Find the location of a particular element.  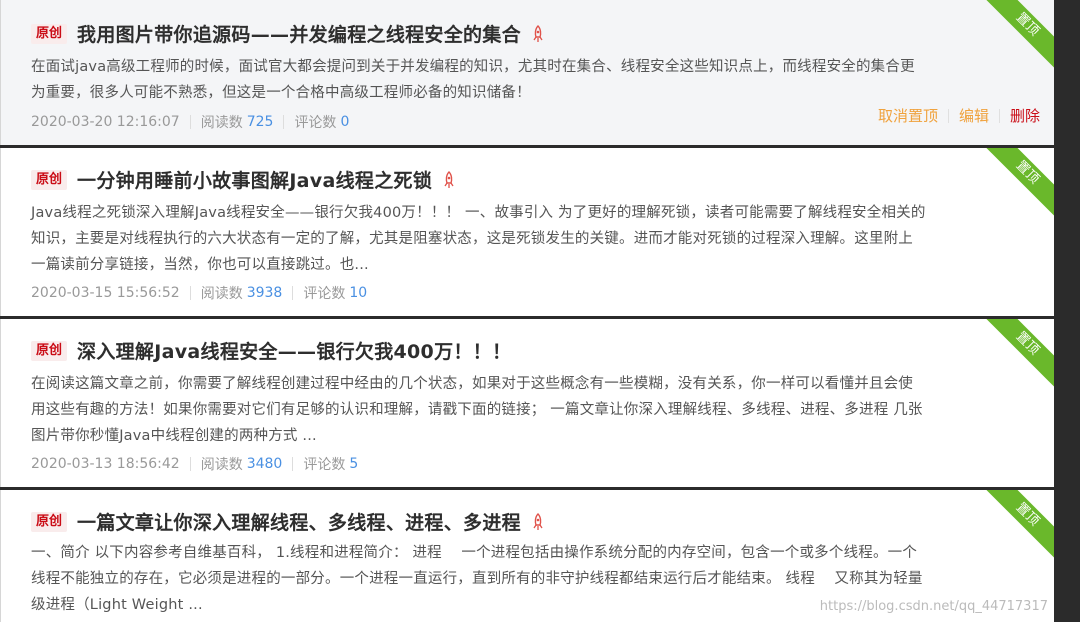

comments-count: 0 is located at coordinates (345, 122).